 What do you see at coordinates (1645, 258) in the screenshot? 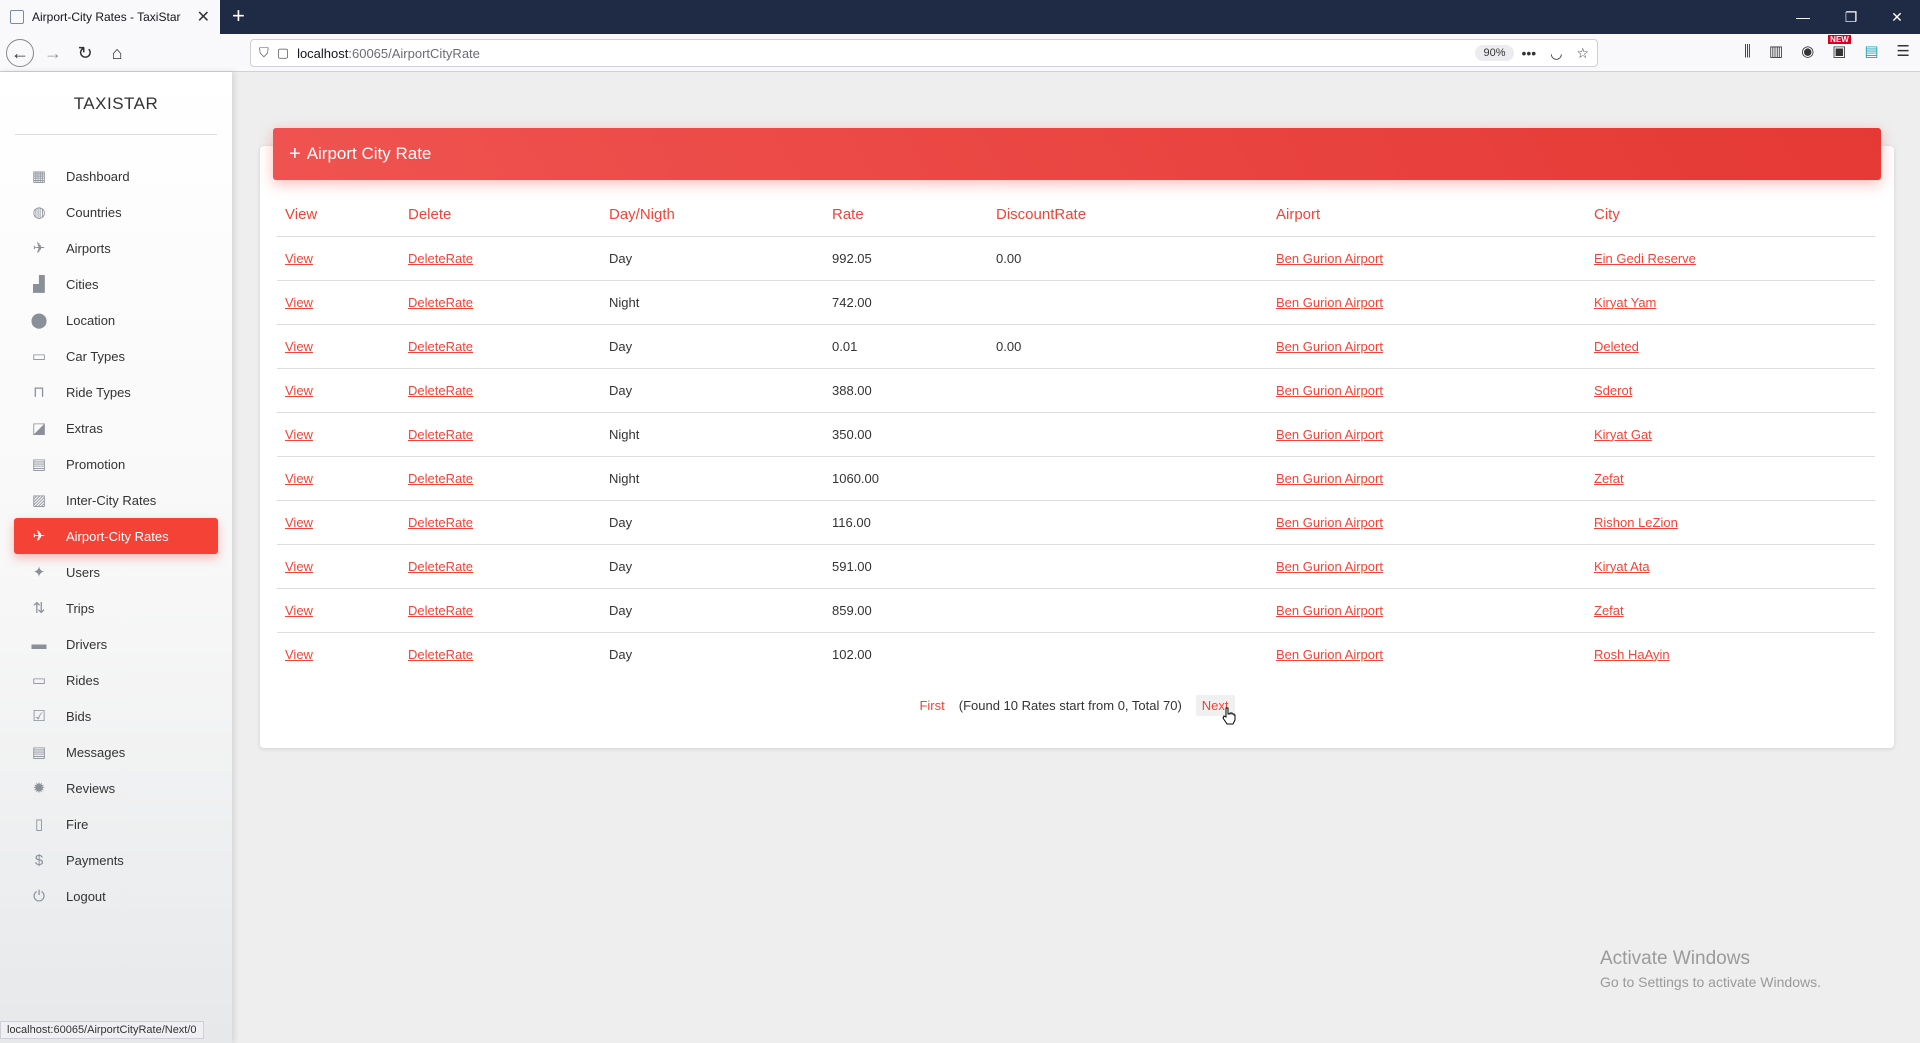
I see `city-link: Ein Gedi Reserve` at bounding box center [1645, 258].